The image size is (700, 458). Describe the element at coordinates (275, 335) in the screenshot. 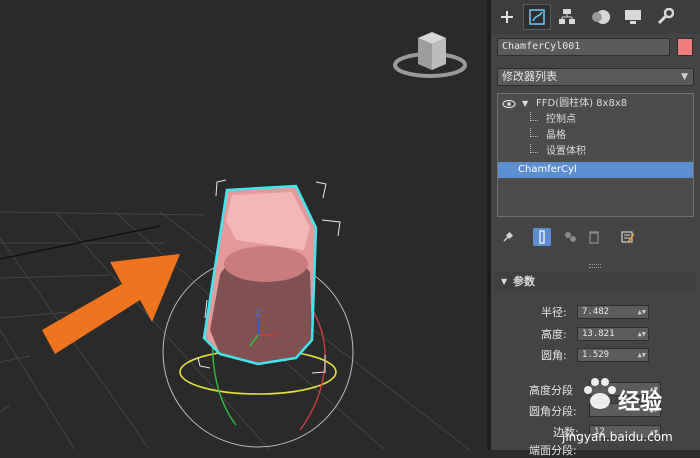

I see `gizmo-x-label: X` at that location.